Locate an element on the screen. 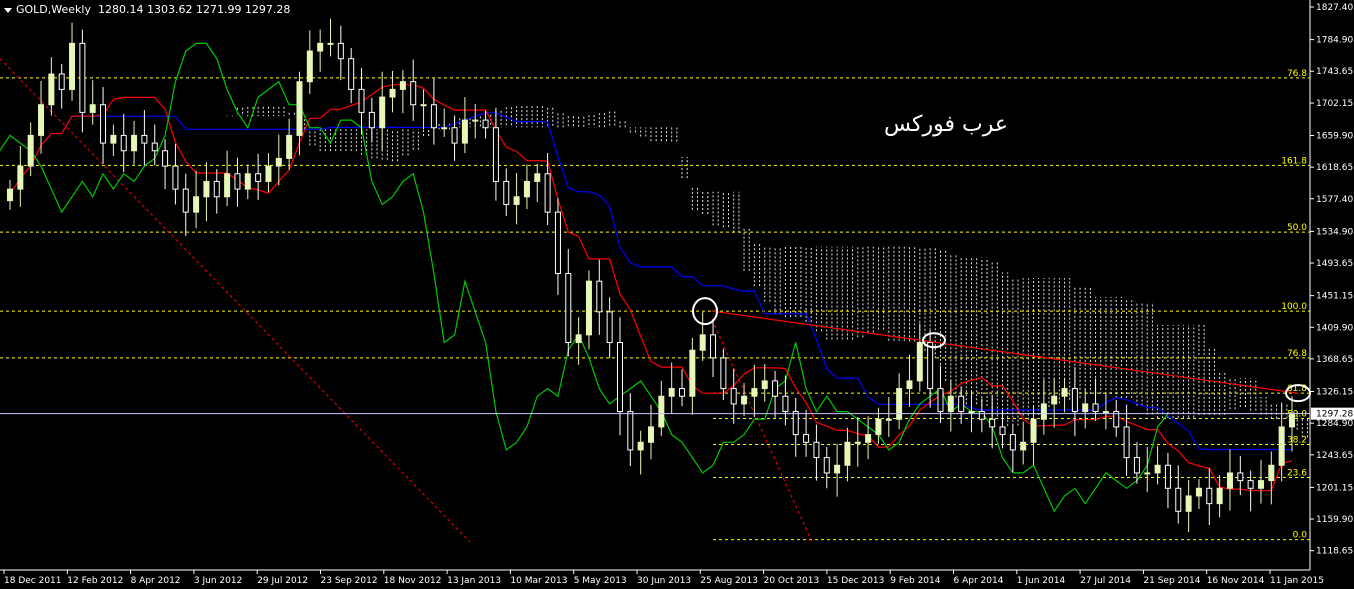  fib-level-label: 23.6 is located at coordinates (1297, 474).